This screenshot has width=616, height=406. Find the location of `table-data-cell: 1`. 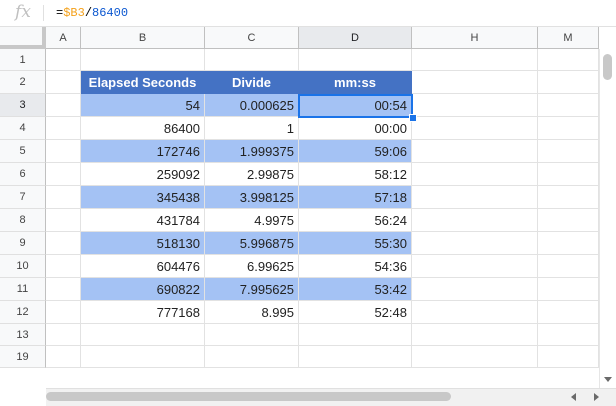

table-data-cell: 1 is located at coordinates (252, 128).